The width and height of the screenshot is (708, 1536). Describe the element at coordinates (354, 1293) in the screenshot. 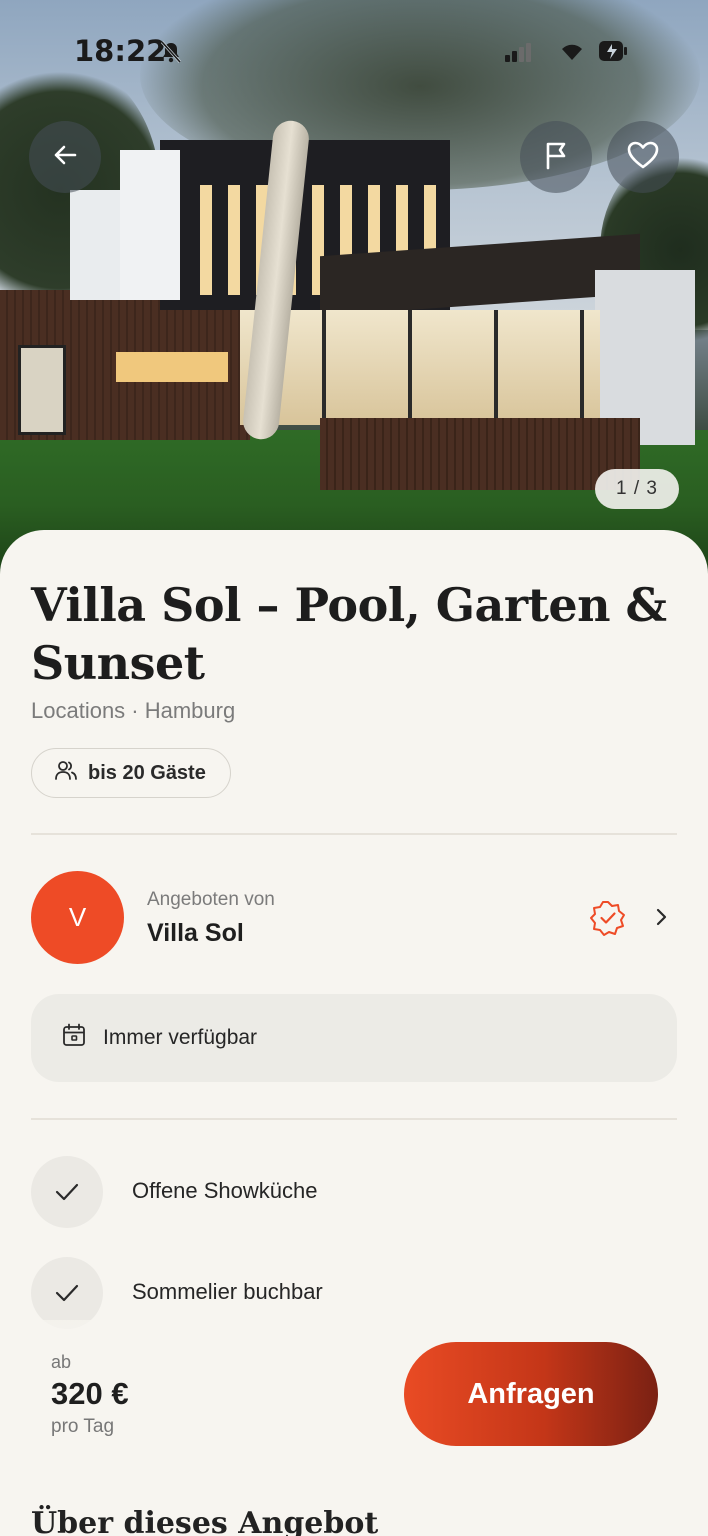

I see `feature-item: Sommelier buchbar` at that location.